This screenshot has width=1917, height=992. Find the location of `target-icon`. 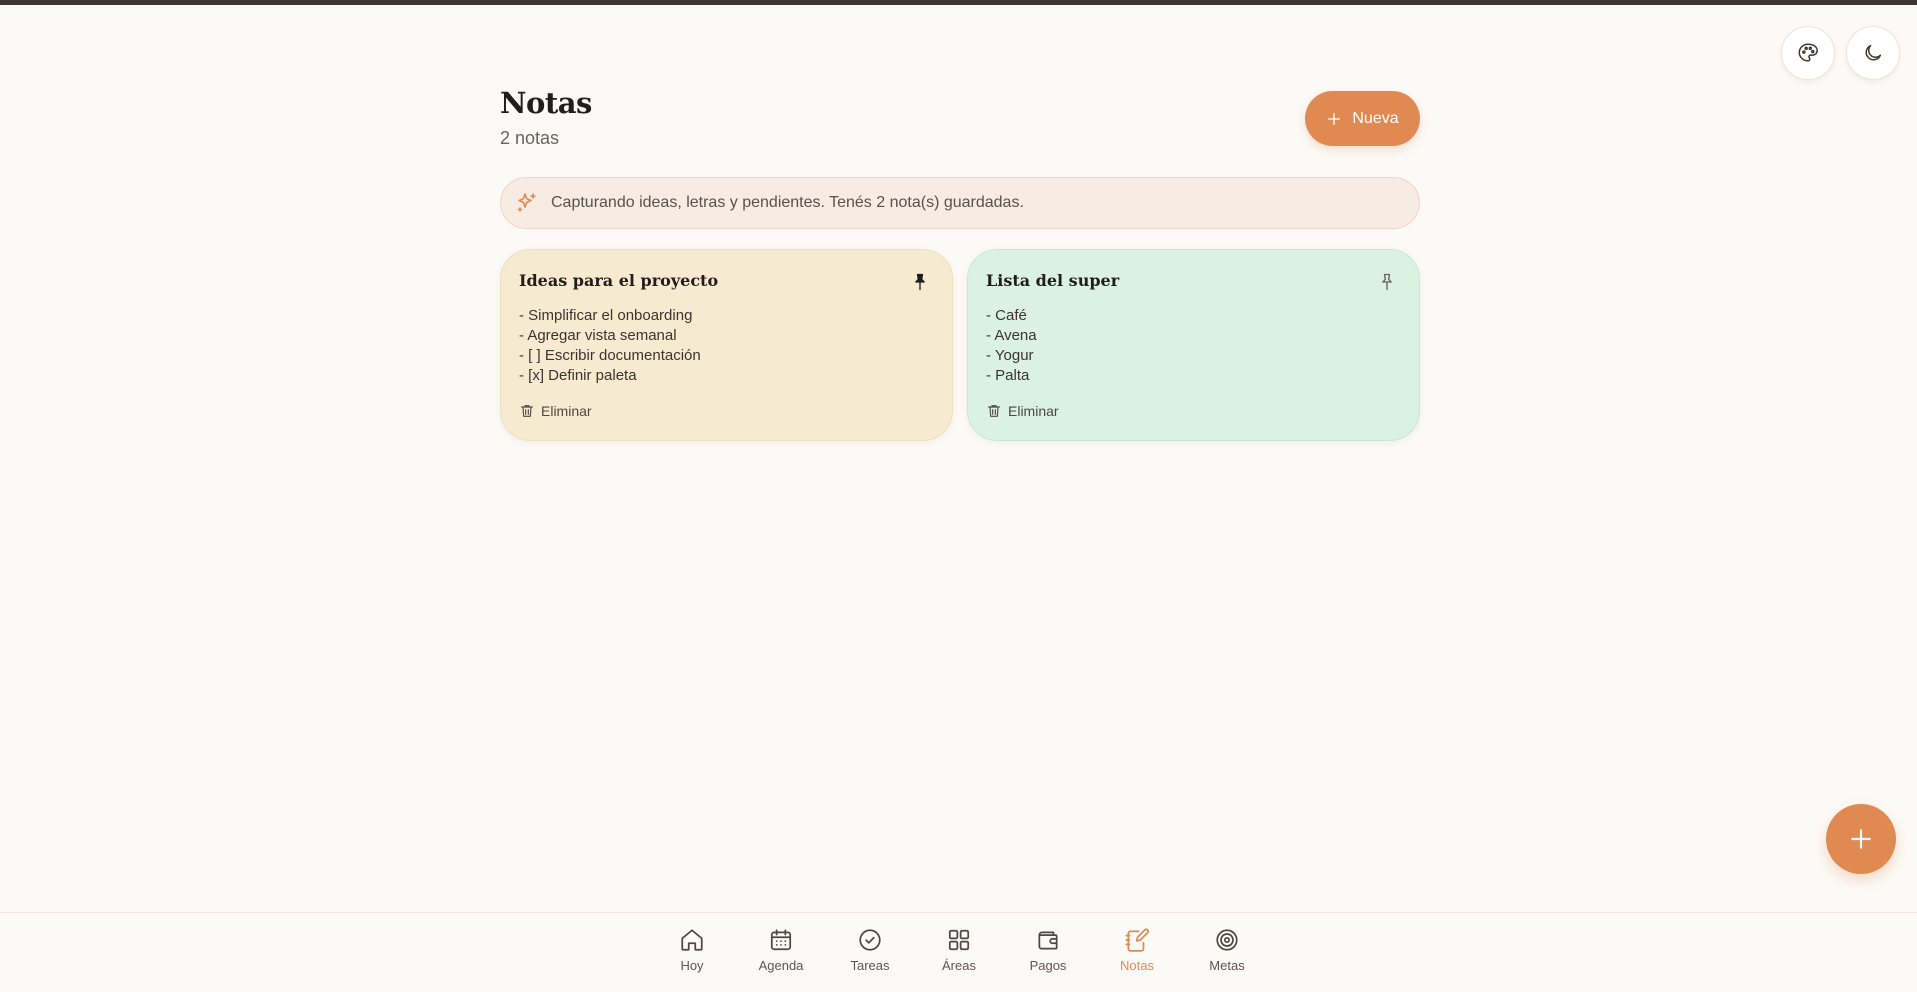

target-icon is located at coordinates (1227, 940).